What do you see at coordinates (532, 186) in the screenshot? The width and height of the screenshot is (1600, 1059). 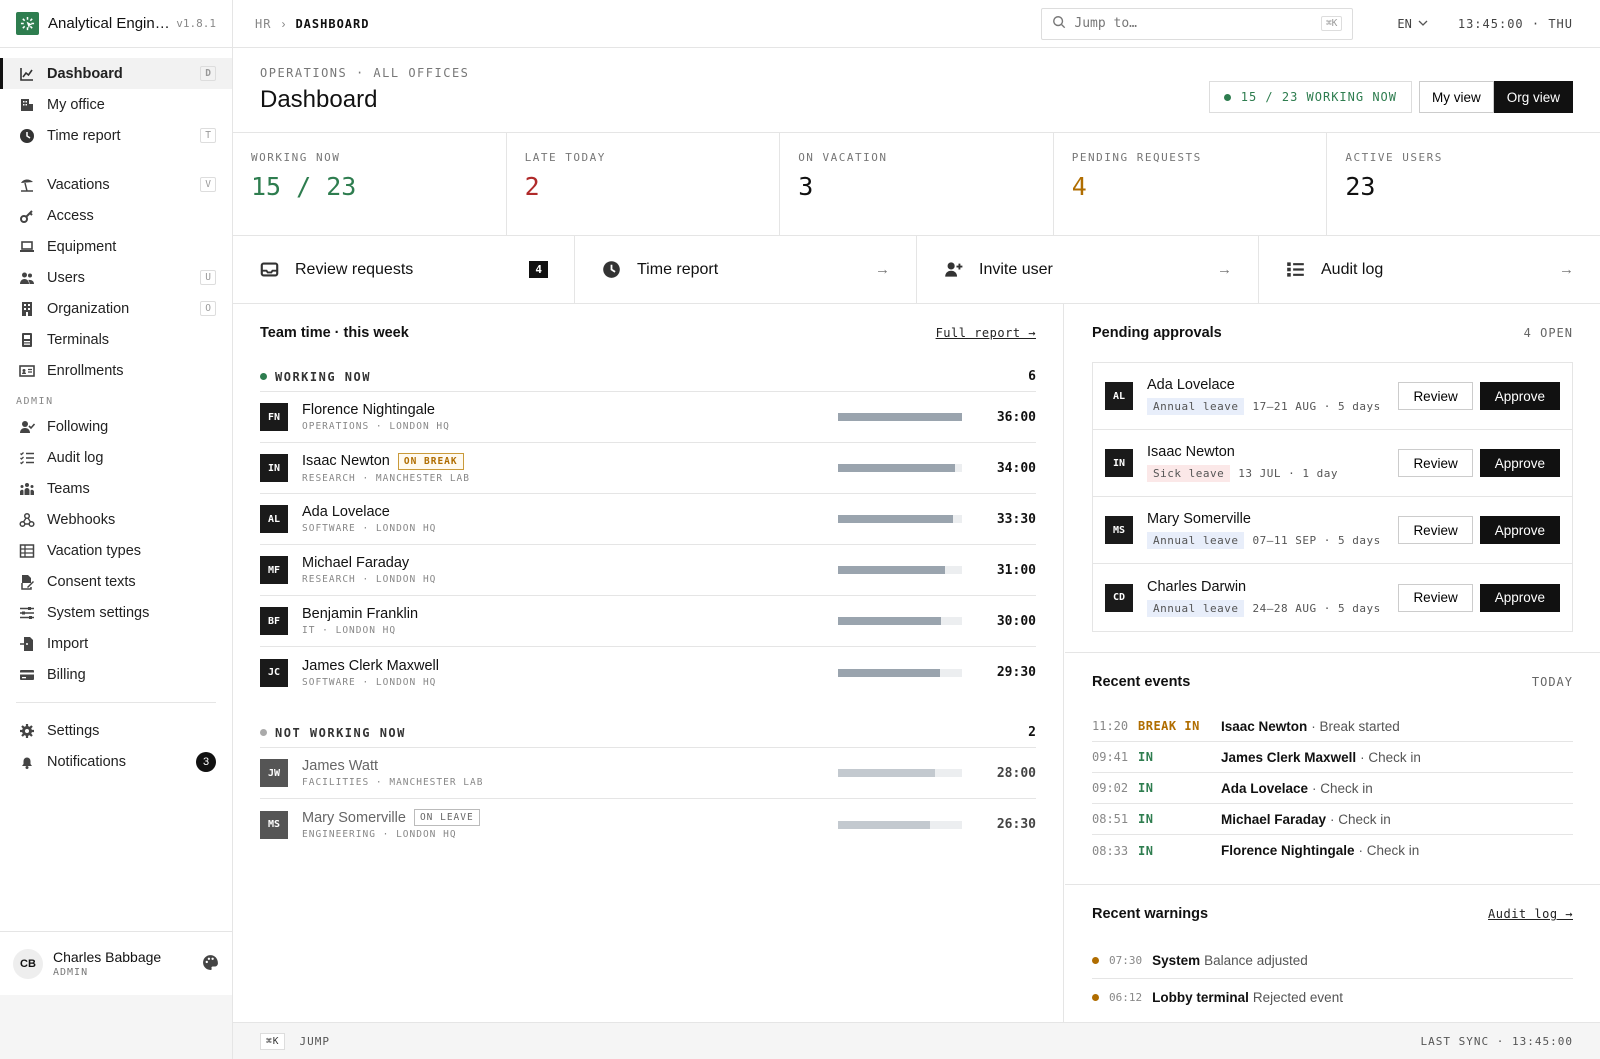 I see `stat-value: 2` at bounding box center [532, 186].